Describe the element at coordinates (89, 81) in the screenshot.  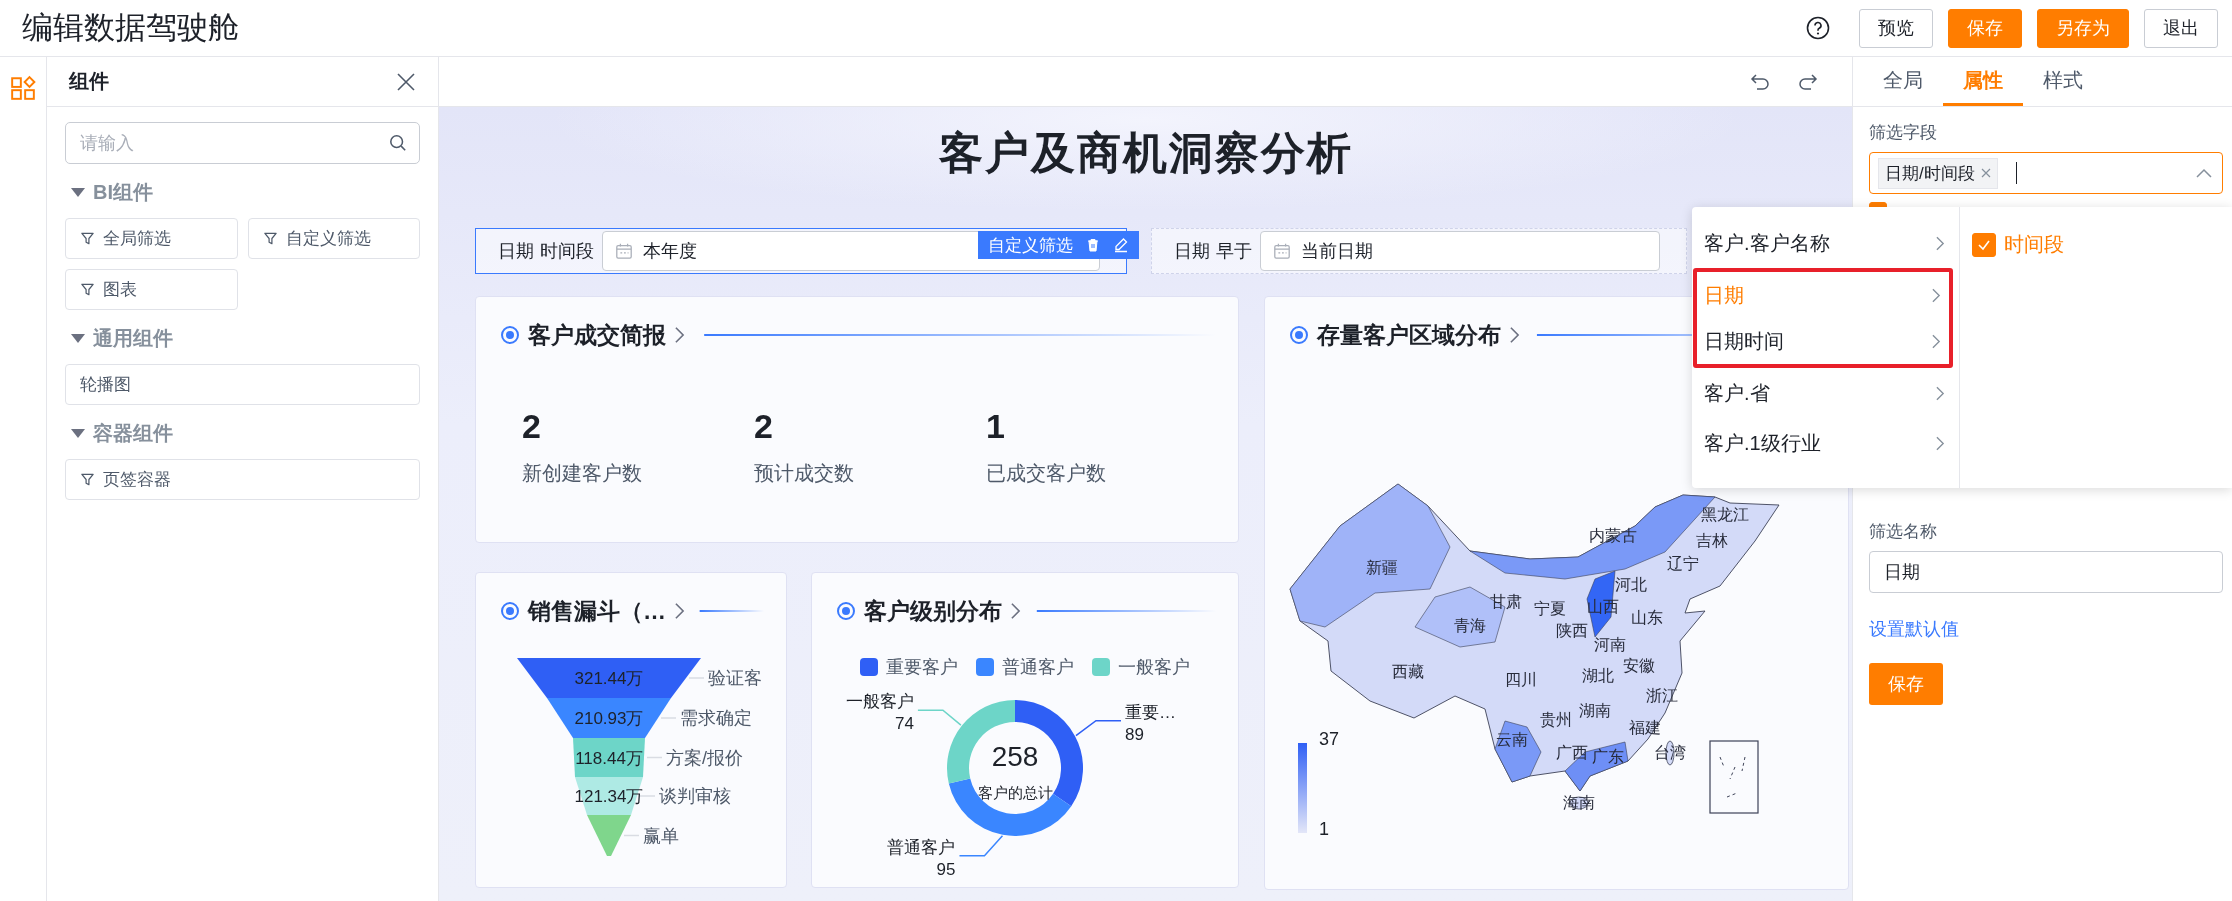
I see `panel-title: 组件` at that location.